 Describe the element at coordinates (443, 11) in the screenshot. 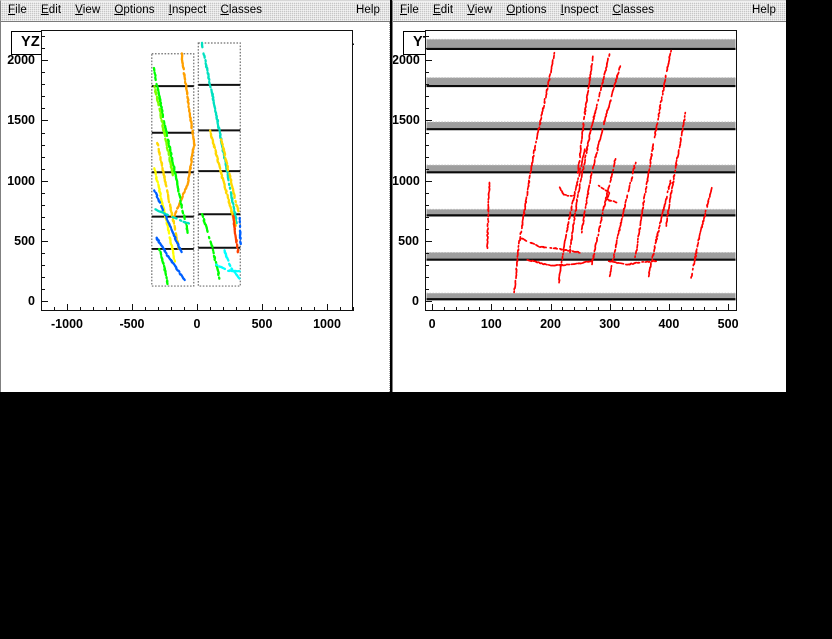

I see `menu-edit-right: Edit` at that location.